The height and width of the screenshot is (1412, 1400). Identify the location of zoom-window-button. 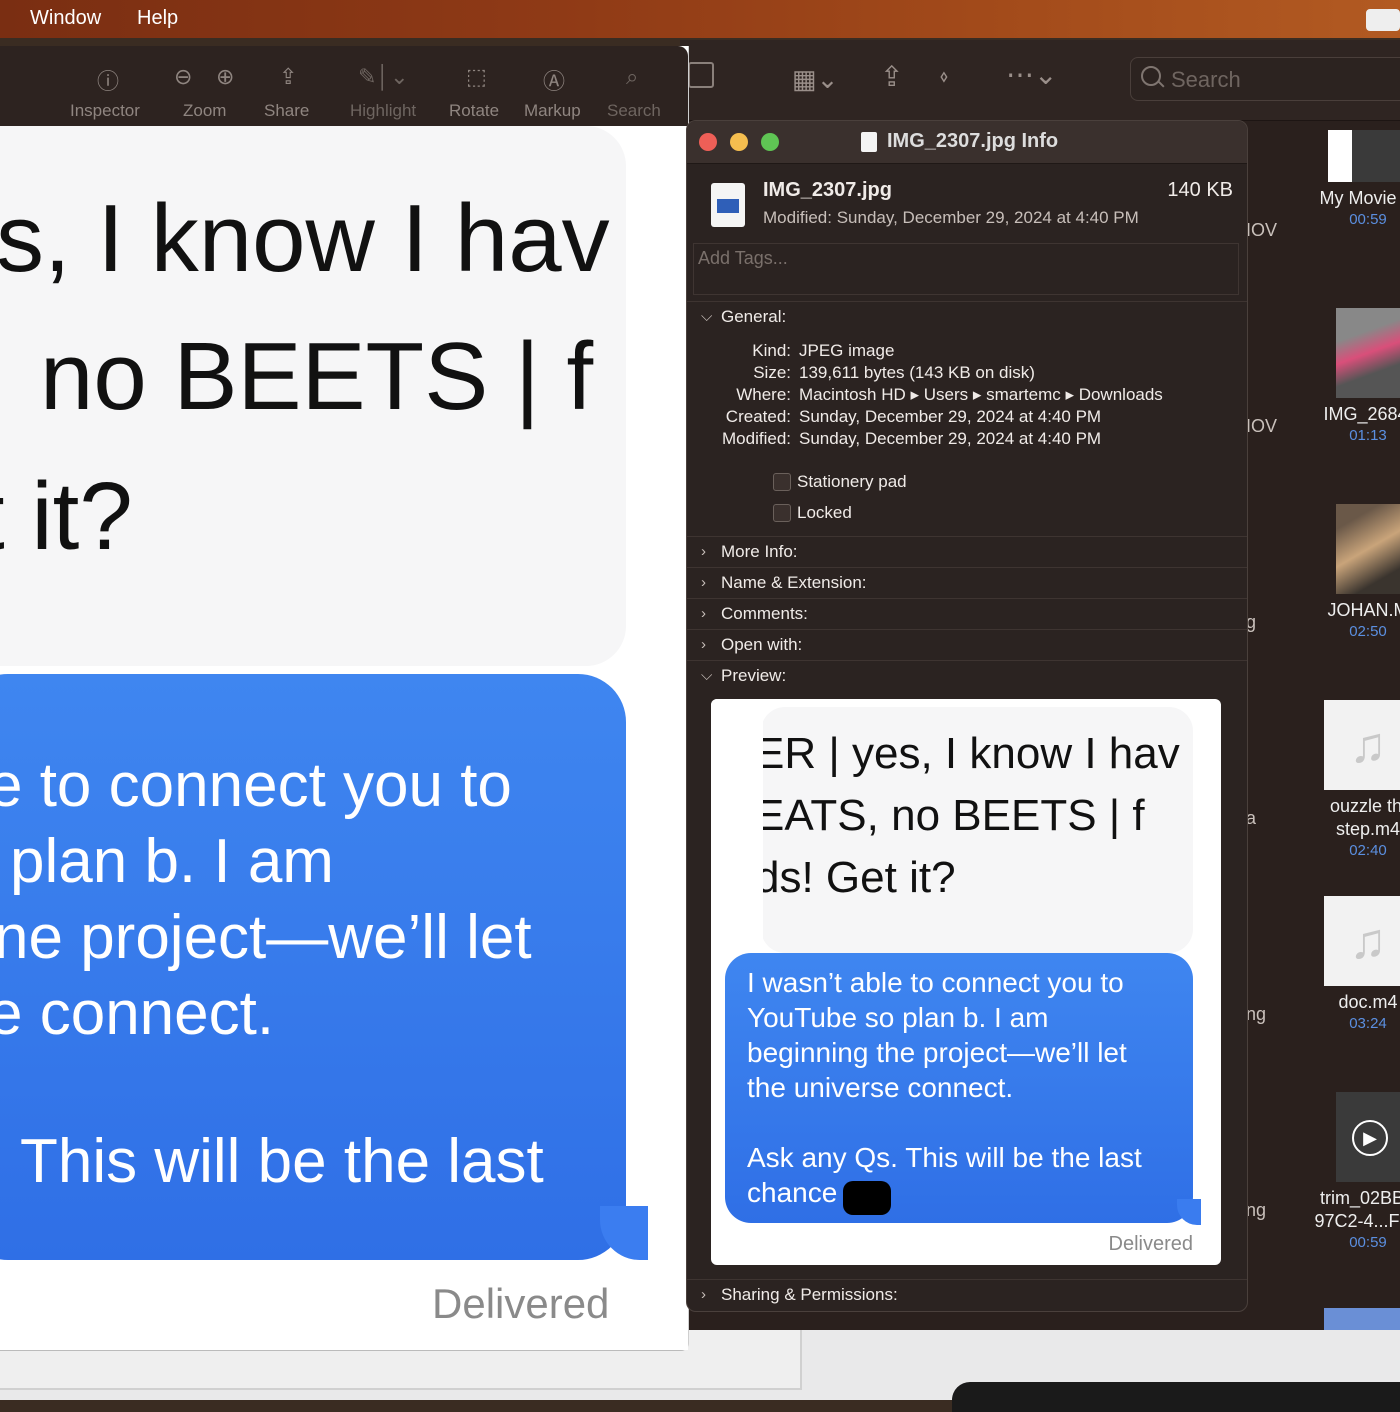
(770, 142).